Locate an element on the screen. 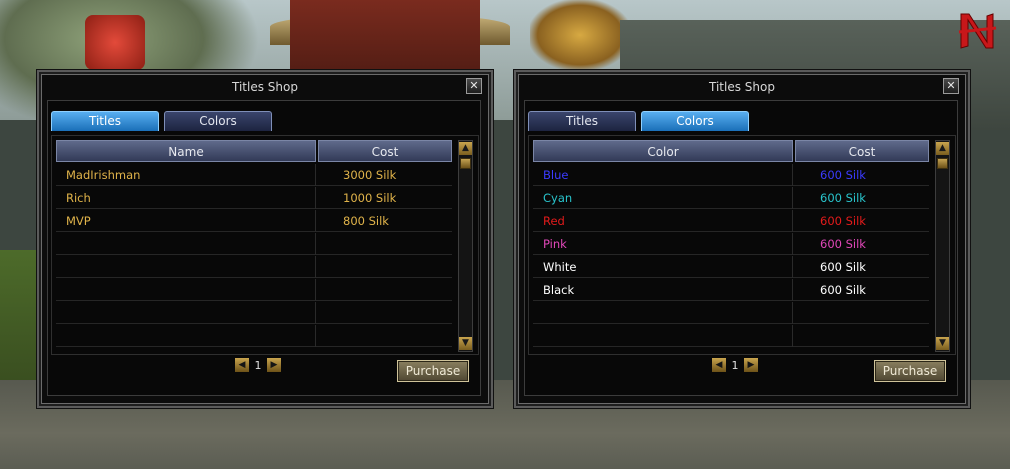  row-name: White is located at coordinates (663, 267).